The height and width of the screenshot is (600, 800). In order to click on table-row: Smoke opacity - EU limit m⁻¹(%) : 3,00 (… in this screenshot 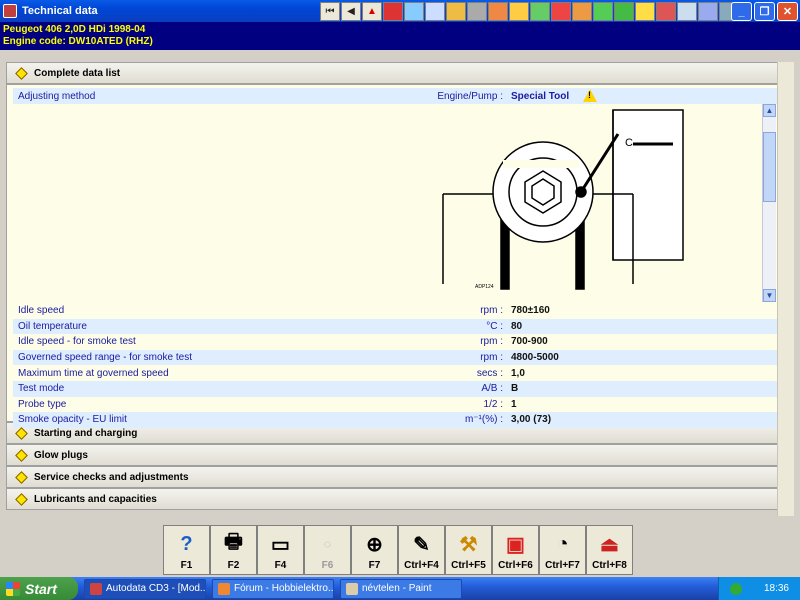, I will do `click(395, 420)`.